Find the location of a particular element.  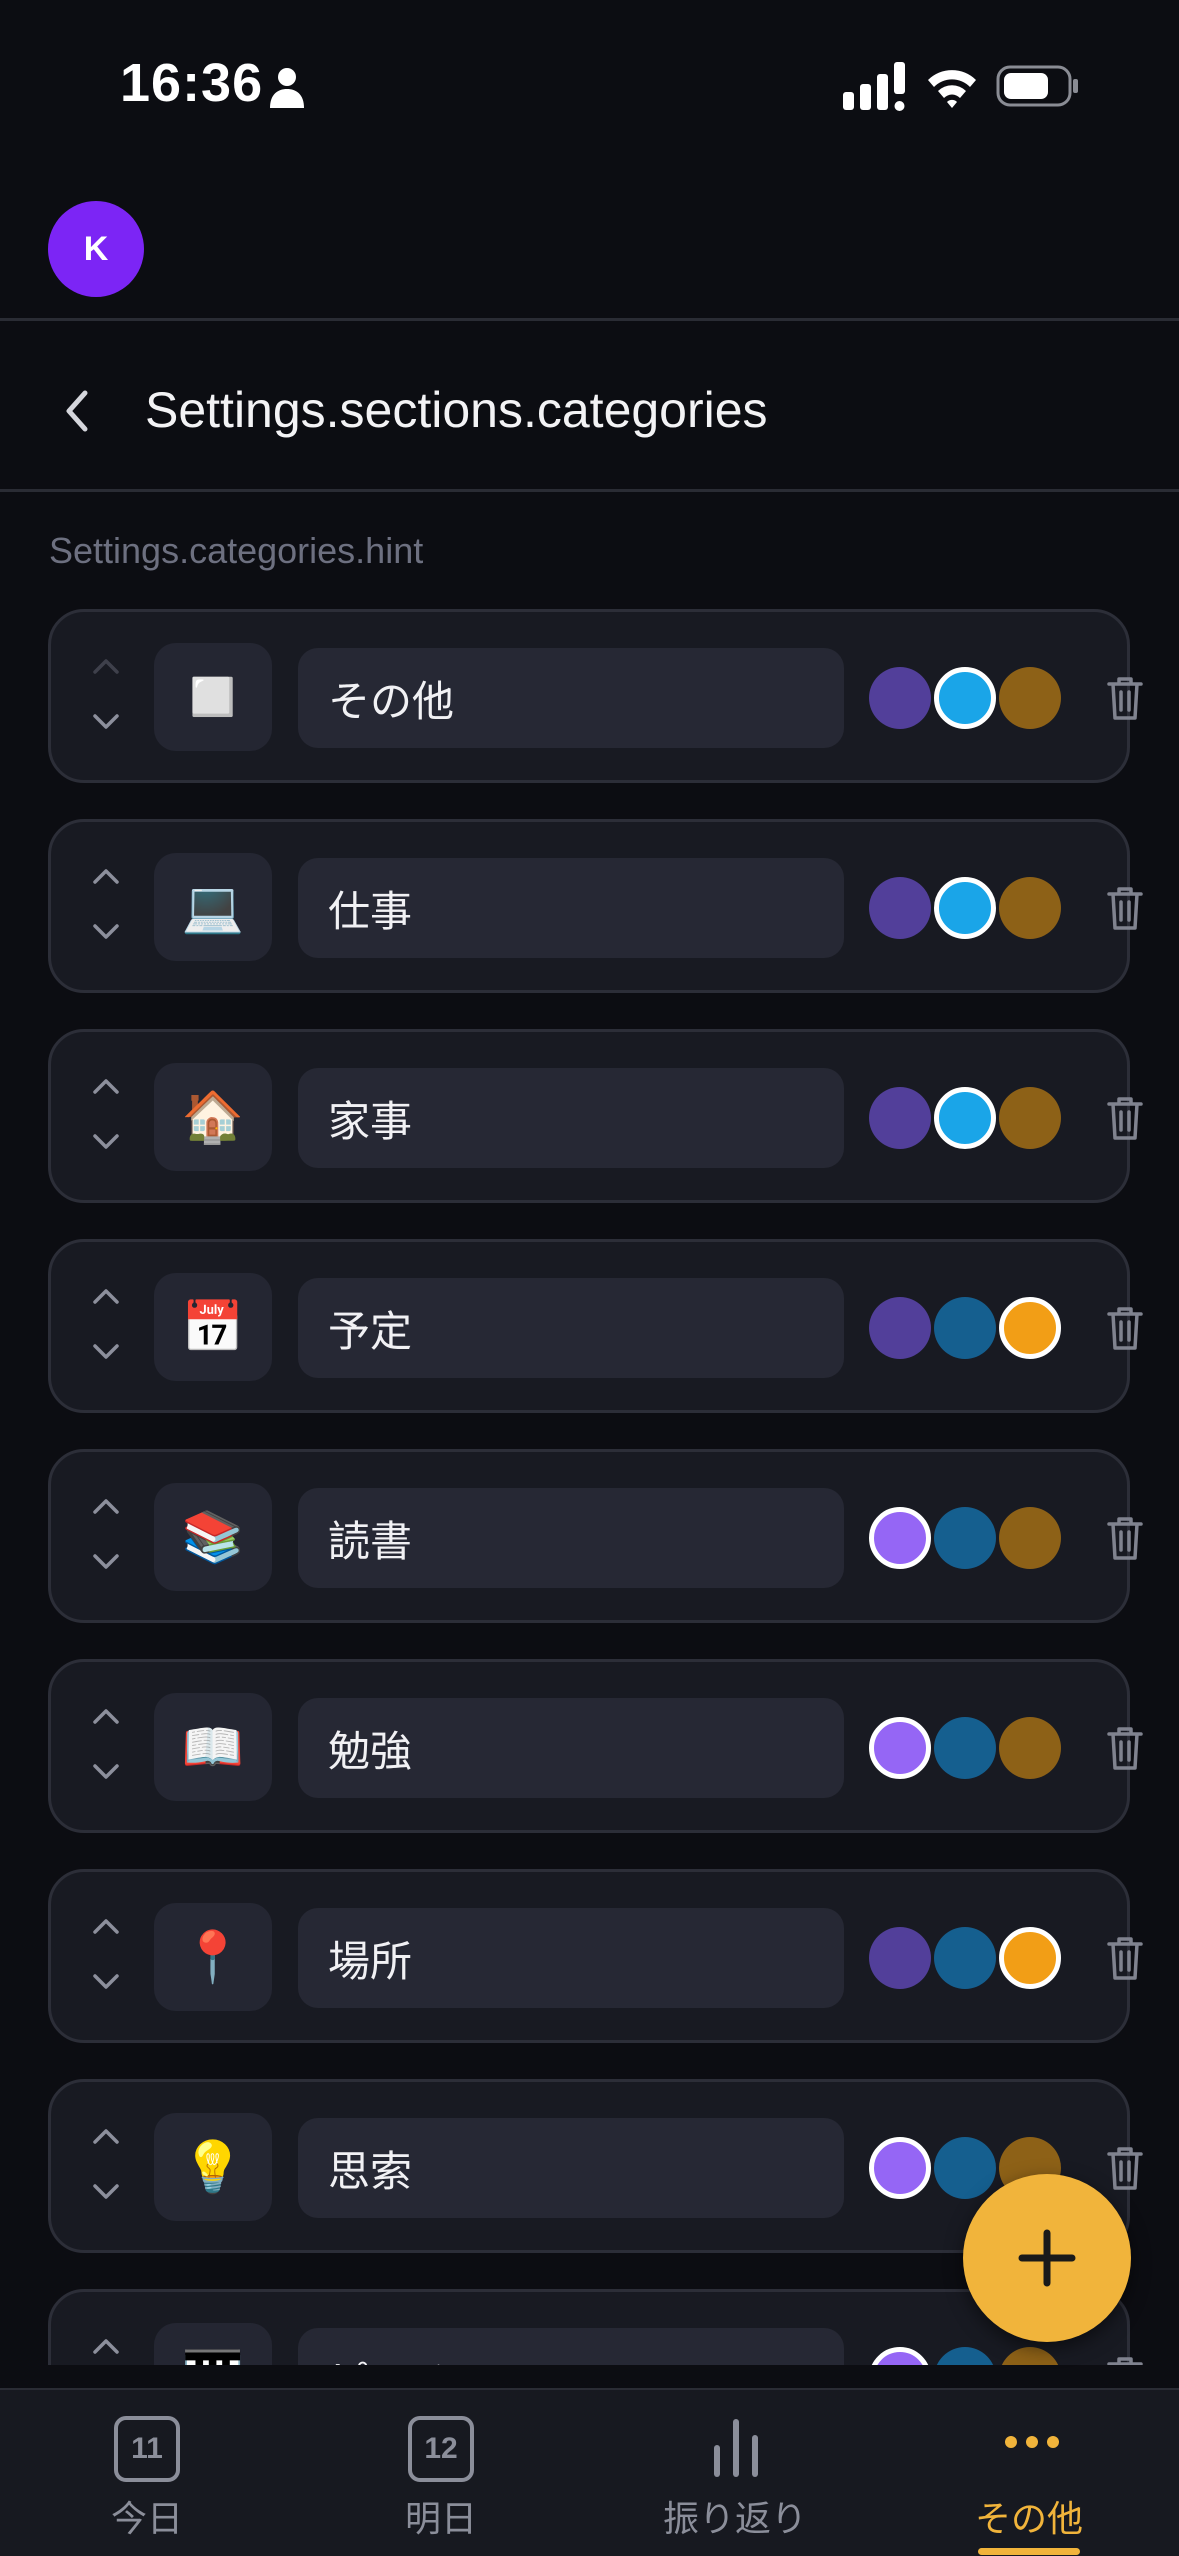

calendar-icon: 📅 is located at coordinates (213, 1327).